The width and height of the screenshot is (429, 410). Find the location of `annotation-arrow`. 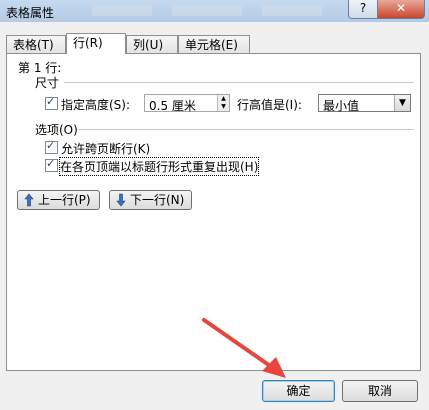

annotation-arrow is located at coordinates (244, 348).